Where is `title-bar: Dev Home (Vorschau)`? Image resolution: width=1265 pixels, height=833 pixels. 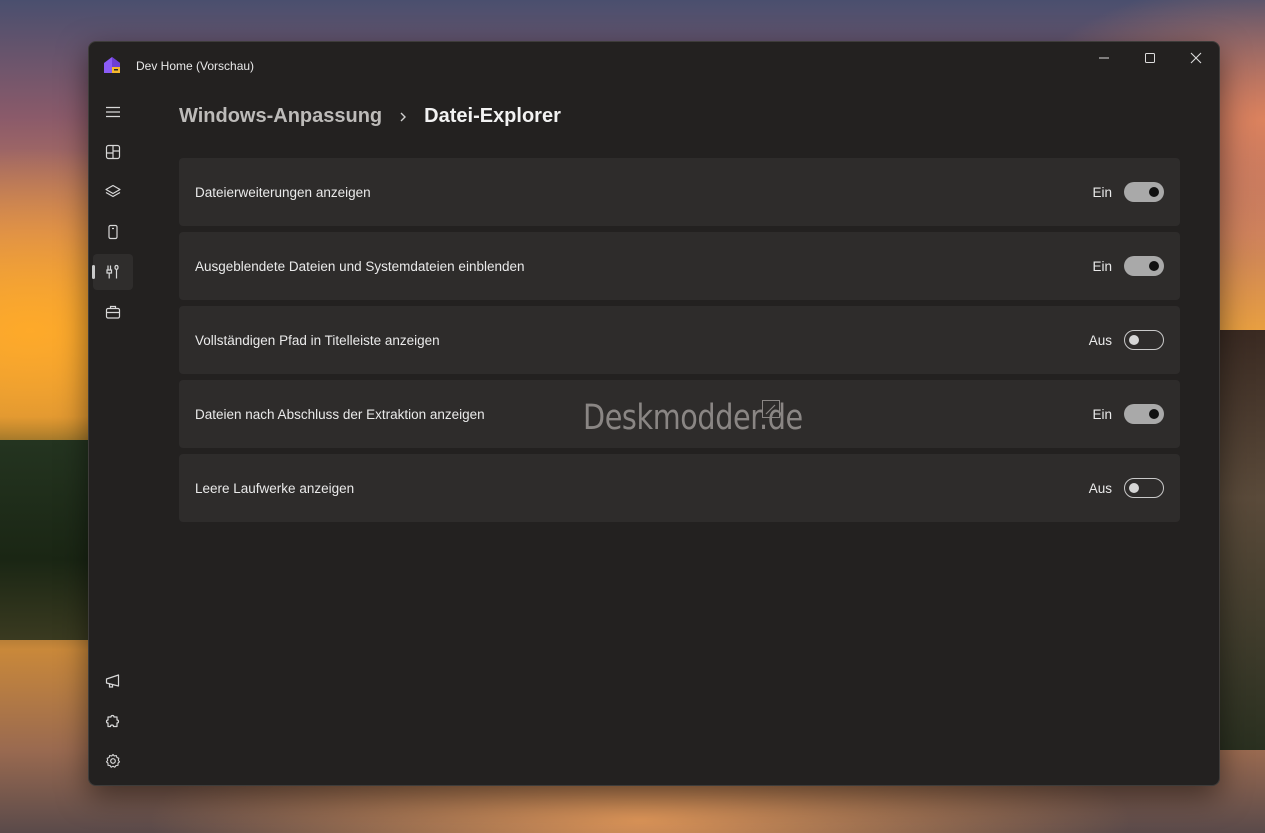
title-bar: Dev Home (Vorschau) is located at coordinates (654, 65).